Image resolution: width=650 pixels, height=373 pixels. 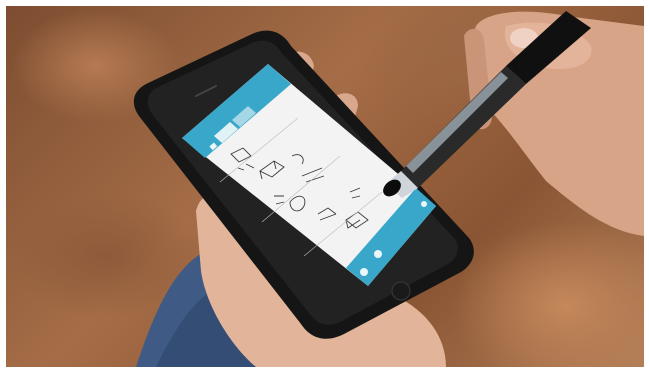 What do you see at coordinates (378, 254) in the screenshot?
I see `pen-icon` at bounding box center [378, 254].